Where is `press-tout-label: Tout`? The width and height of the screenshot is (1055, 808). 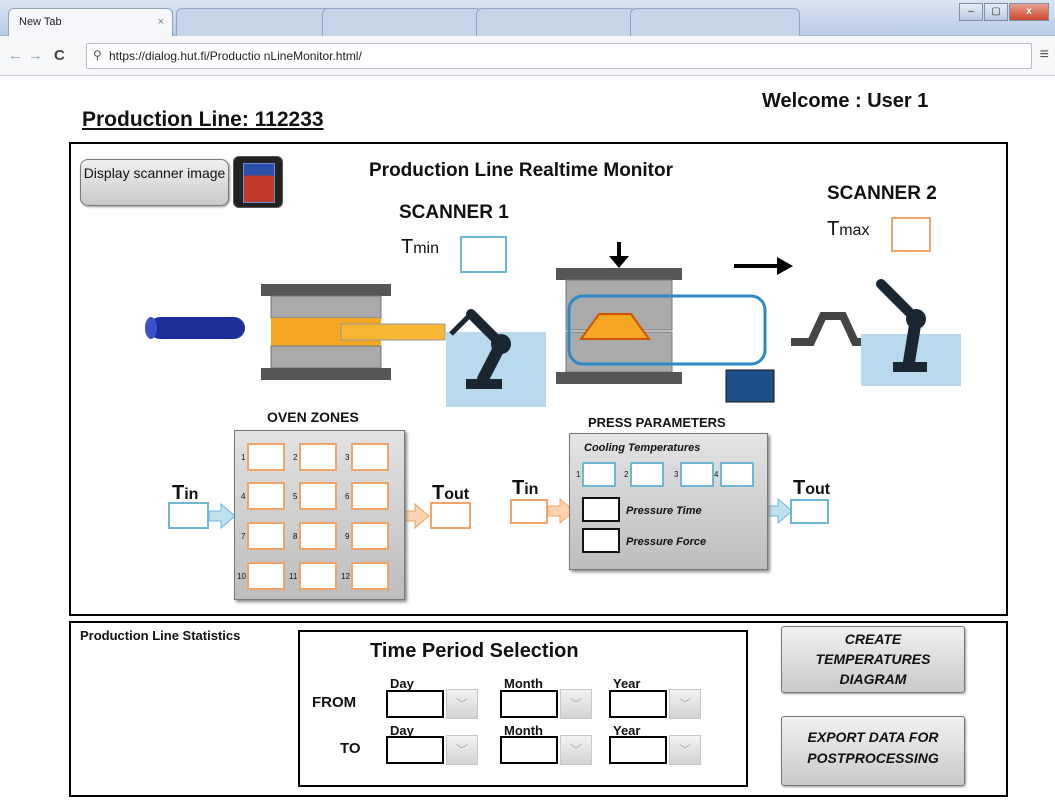
press-tout-label: Tout is located at coordinates (812, 488).